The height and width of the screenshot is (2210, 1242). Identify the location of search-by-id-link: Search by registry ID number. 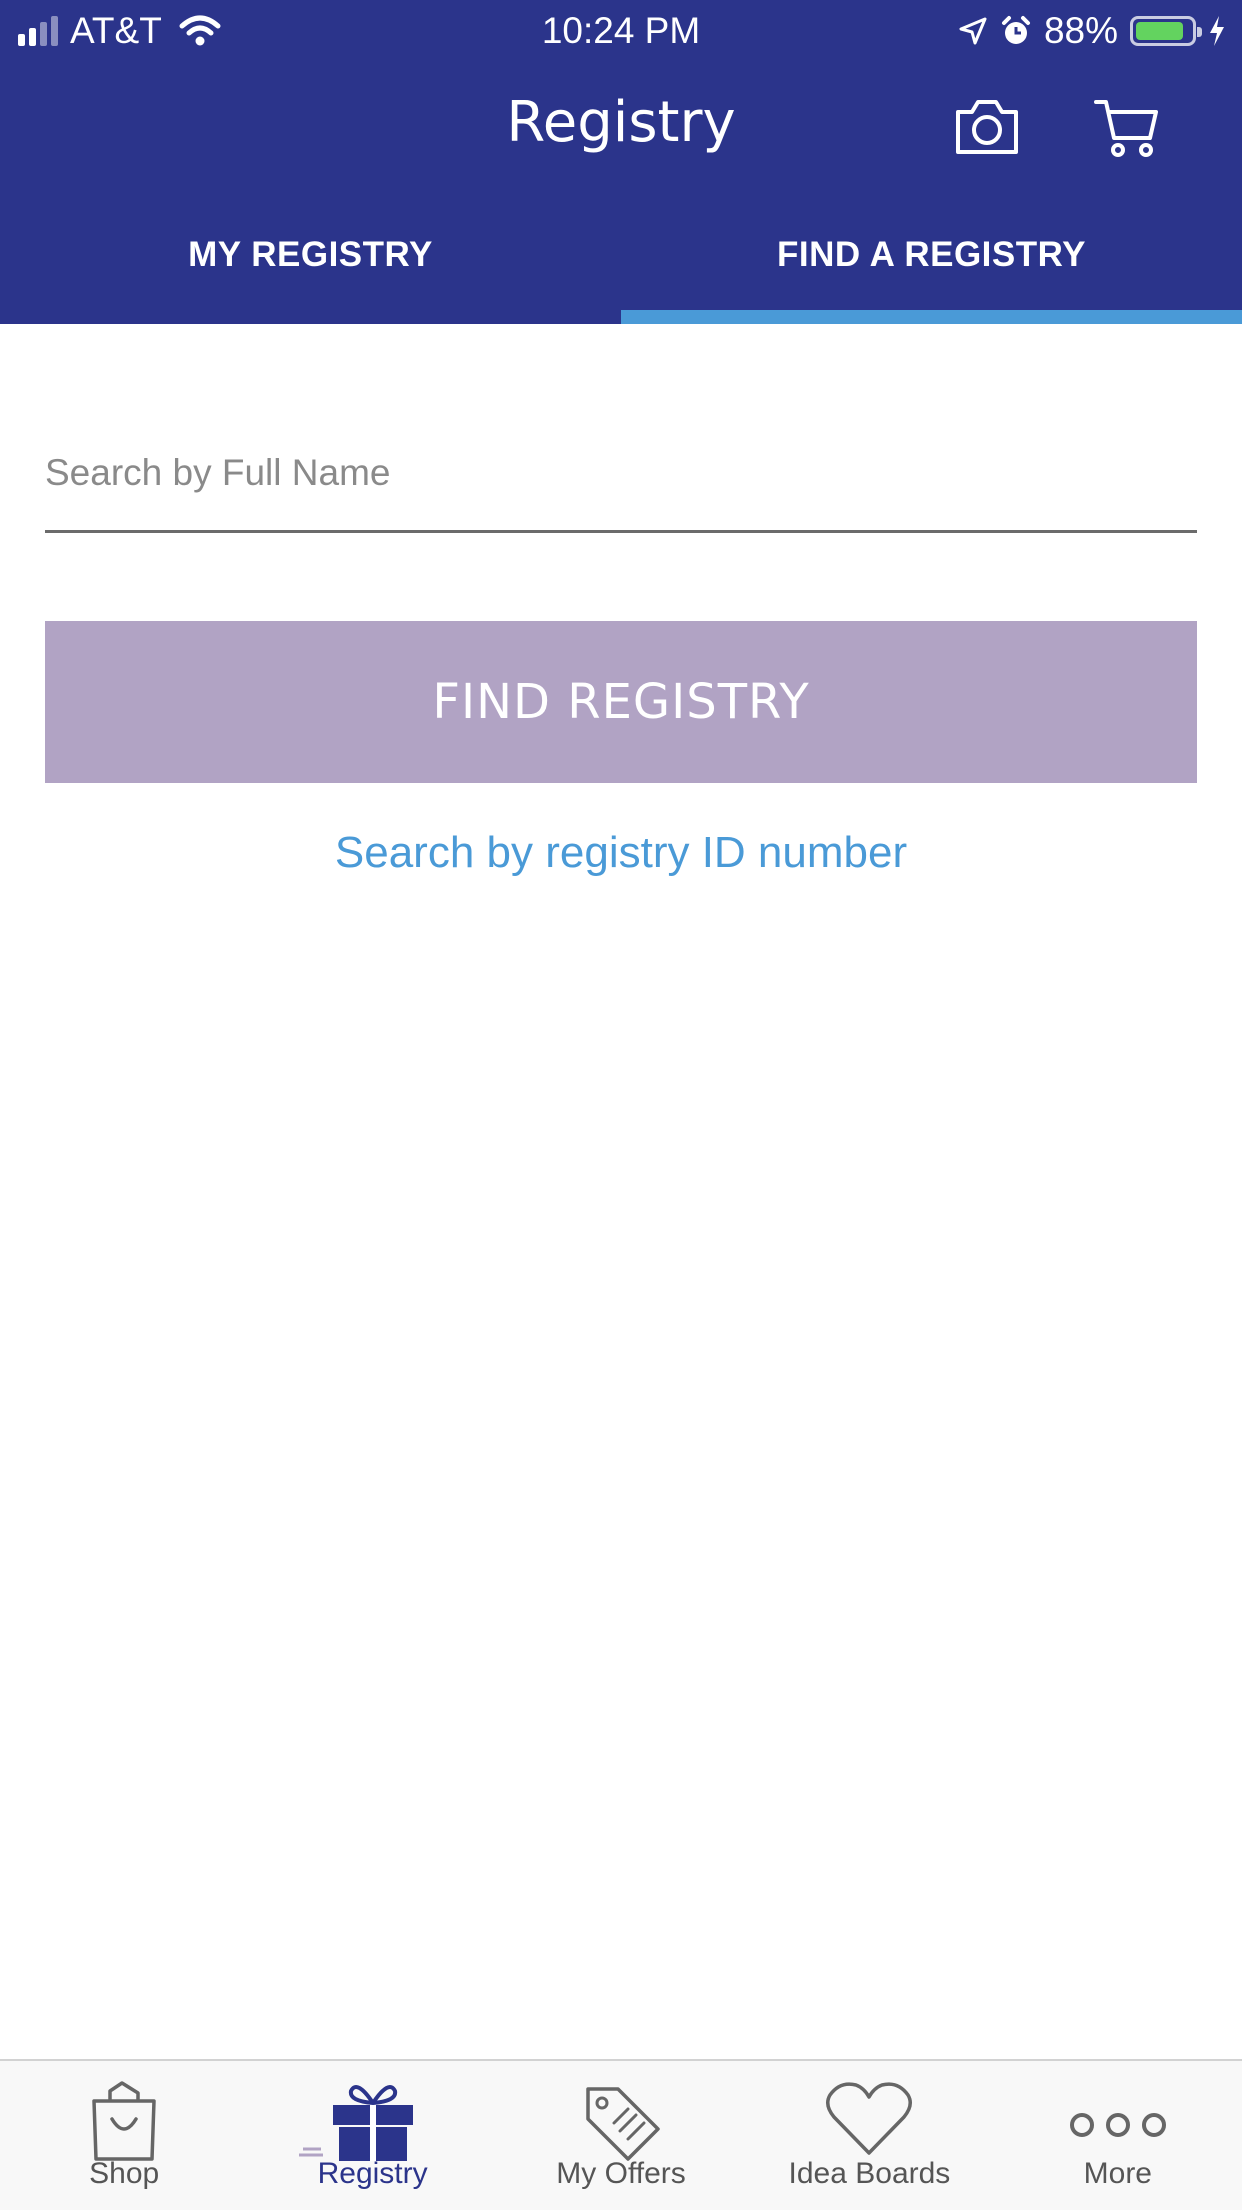
(621, 853).